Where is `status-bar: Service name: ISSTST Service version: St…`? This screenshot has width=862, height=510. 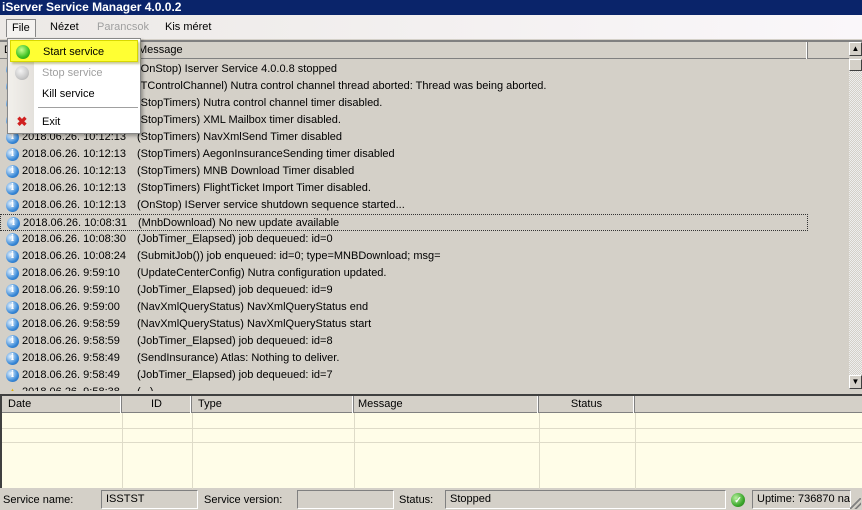 status-bar: Service name: ISSTST Service version: St… is located at coordinates (431, 499).